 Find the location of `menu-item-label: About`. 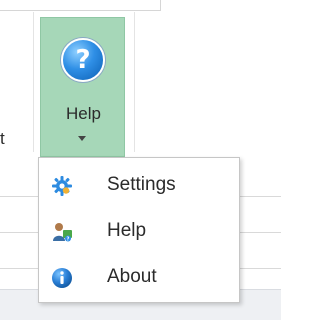

menu-item-label: About is located at coordinates (132, 276).